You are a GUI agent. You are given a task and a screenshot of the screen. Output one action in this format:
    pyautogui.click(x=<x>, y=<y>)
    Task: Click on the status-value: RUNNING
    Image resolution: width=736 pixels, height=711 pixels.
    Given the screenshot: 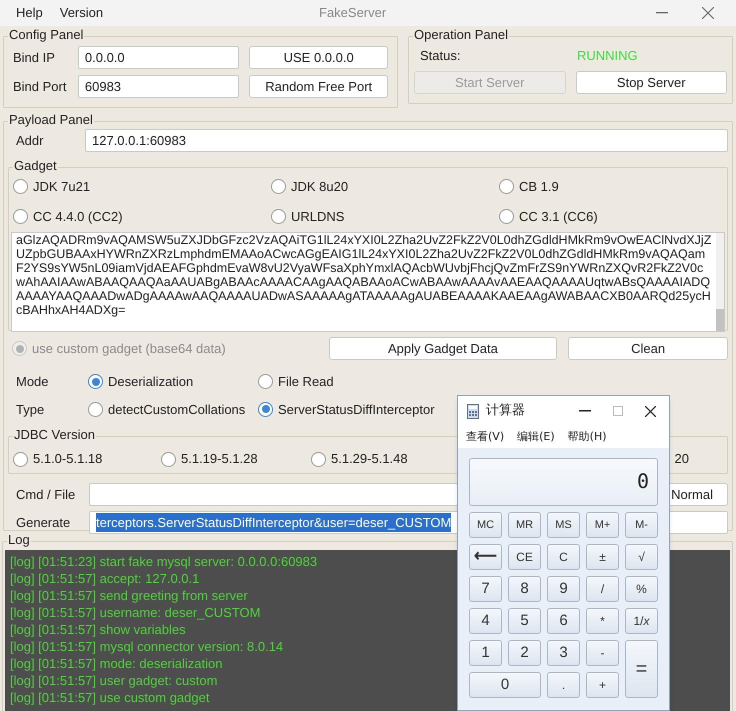 What is the action you would take?
    pyautogui.click(x=607, y=56)
    